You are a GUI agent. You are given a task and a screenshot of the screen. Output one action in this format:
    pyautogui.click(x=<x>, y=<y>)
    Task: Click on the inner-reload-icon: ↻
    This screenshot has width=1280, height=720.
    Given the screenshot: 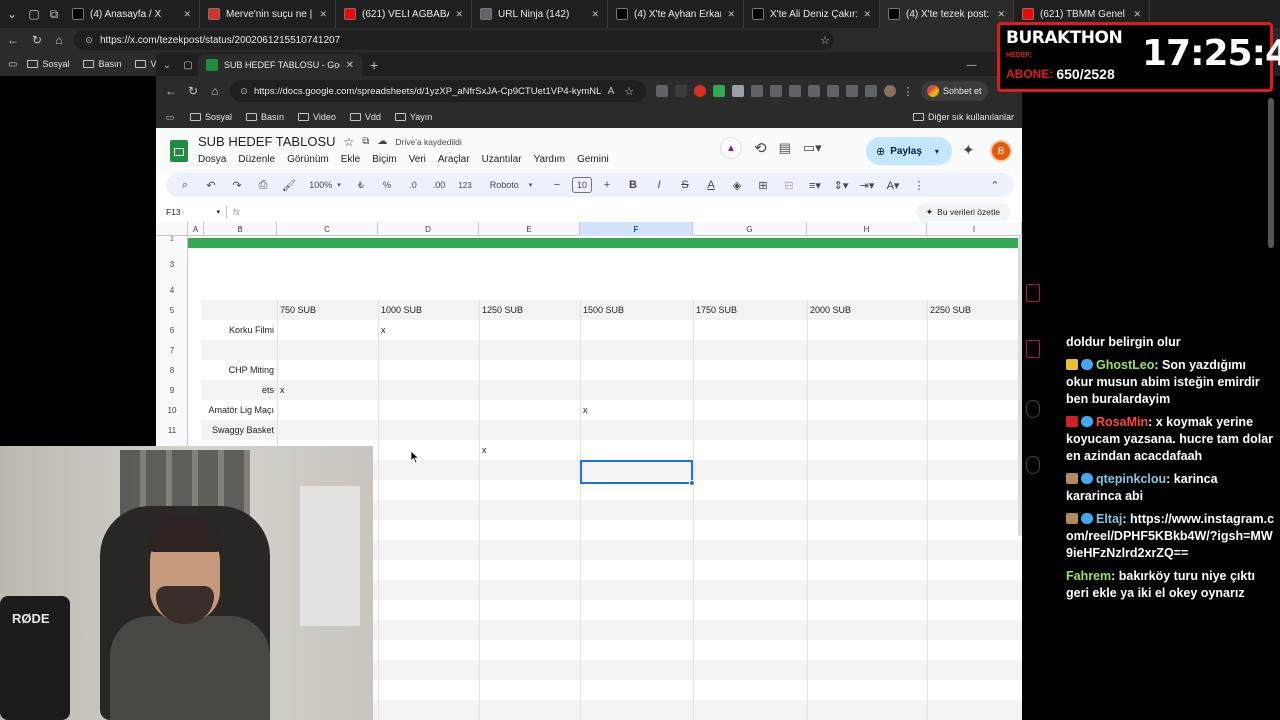 What is the action you would take?
    pyautogui.click(x=193, y=91)
    